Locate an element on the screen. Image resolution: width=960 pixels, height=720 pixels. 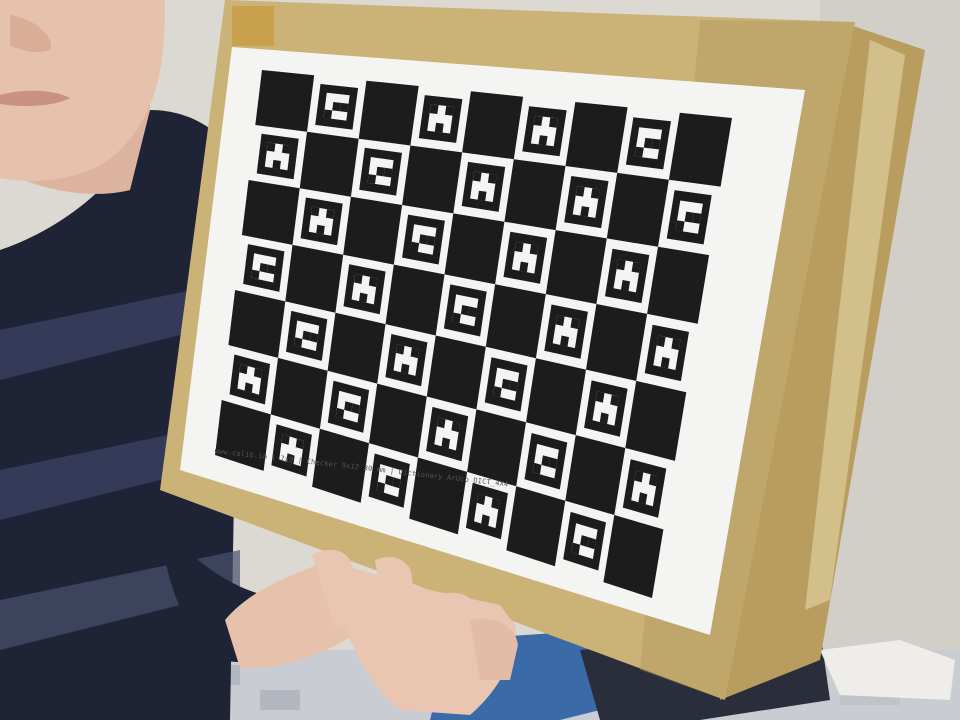
box-label is located at coordinates (253, 26).